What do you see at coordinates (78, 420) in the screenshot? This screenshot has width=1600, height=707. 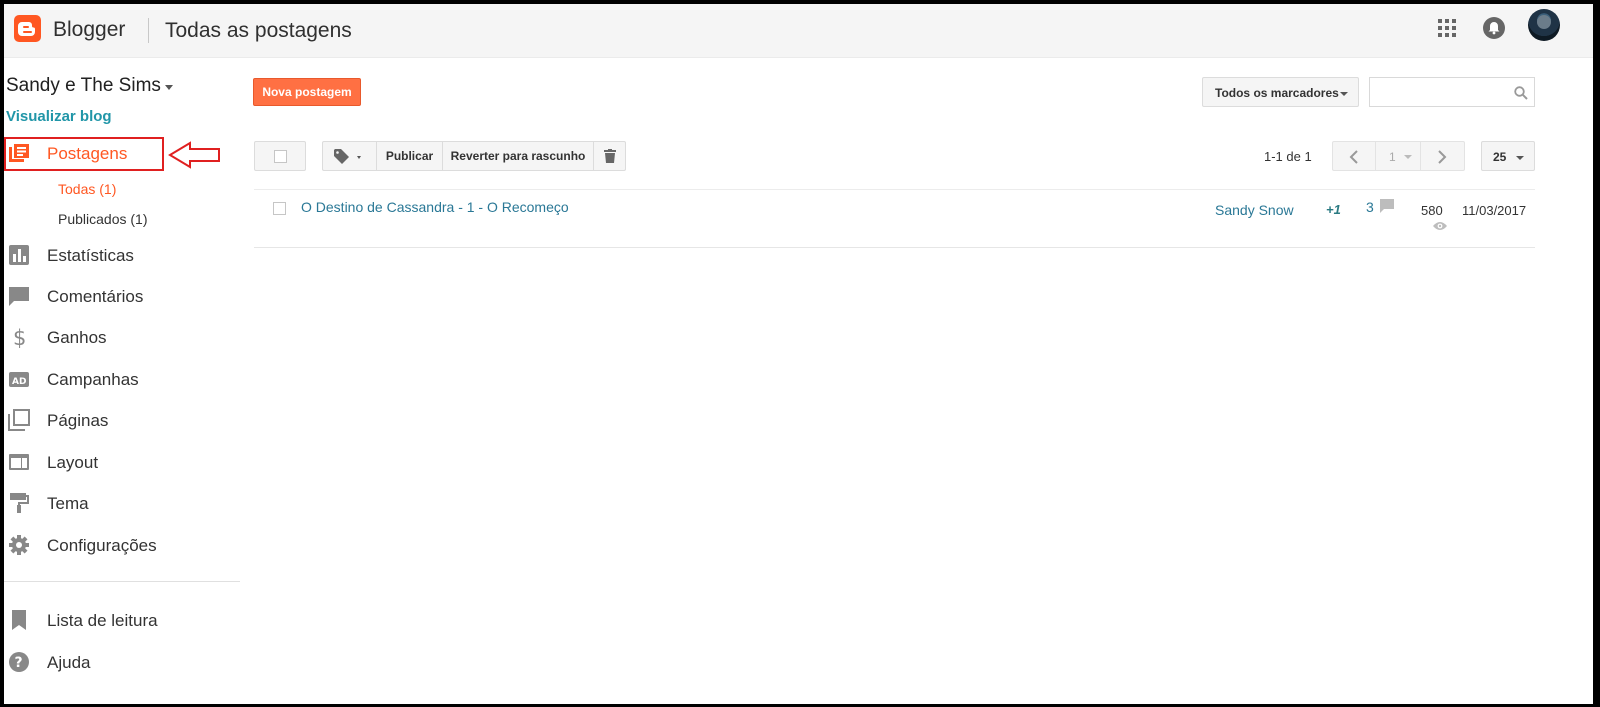 I see `sidebar-item-label: Páginas` at bounding box center [78, 420].